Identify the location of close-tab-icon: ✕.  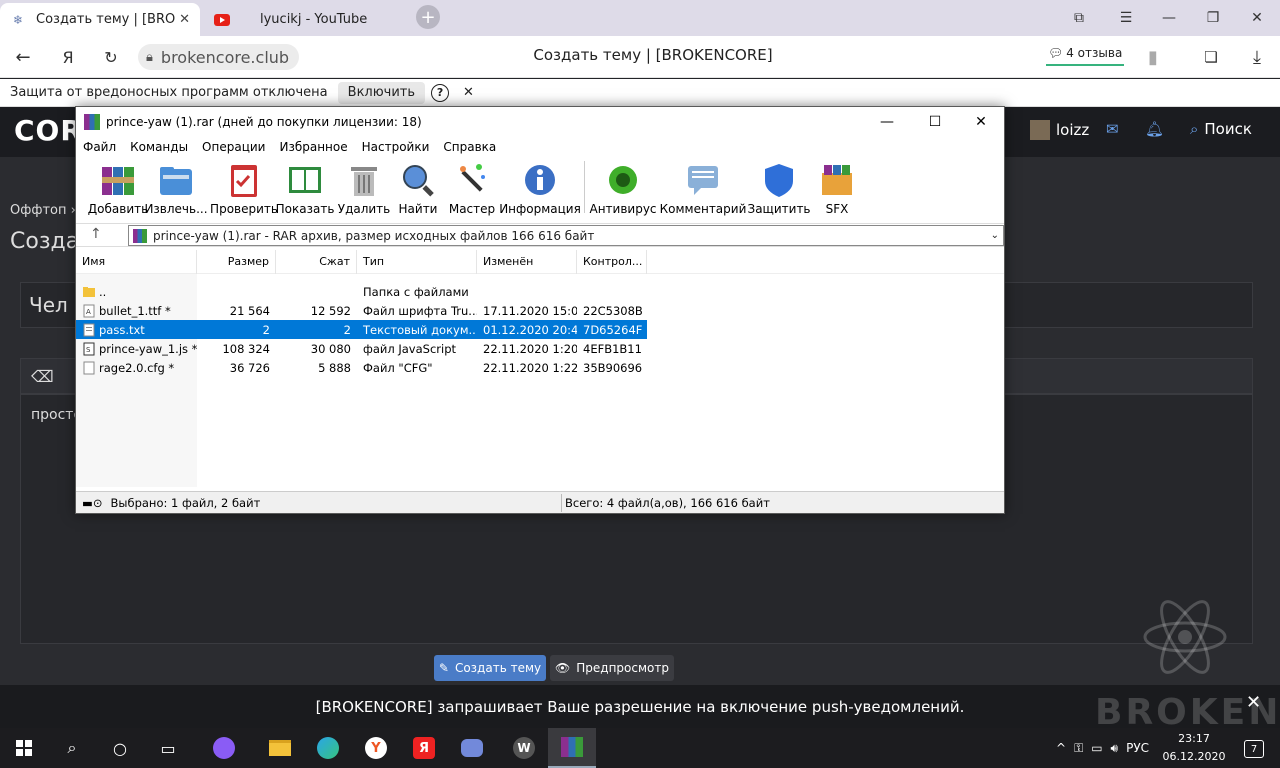
(184, 19).